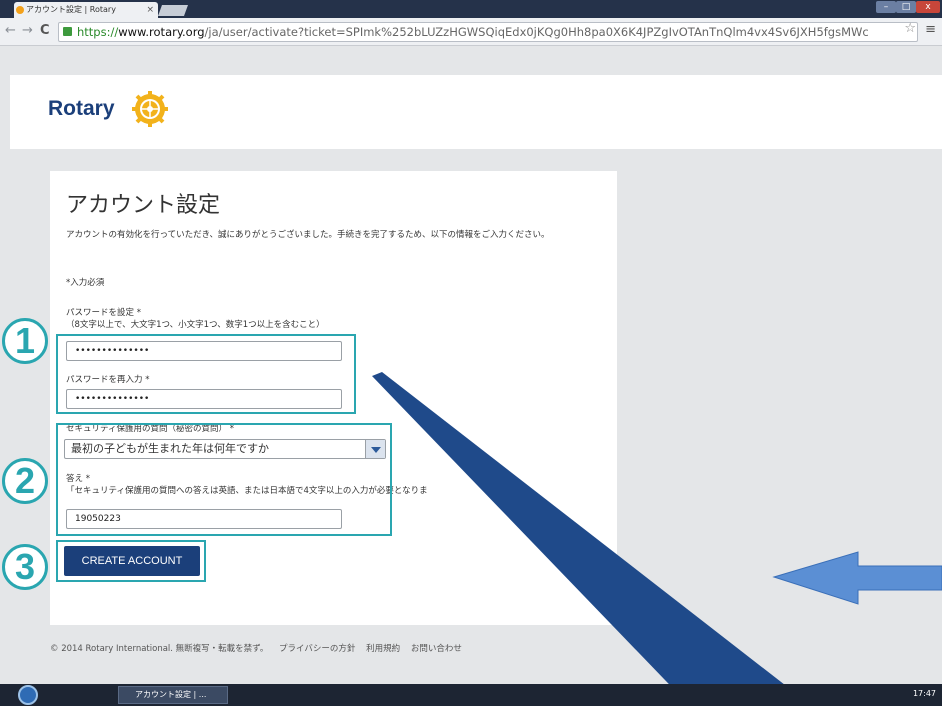  I want to click on arrow-left-icon, so click(857, 578).